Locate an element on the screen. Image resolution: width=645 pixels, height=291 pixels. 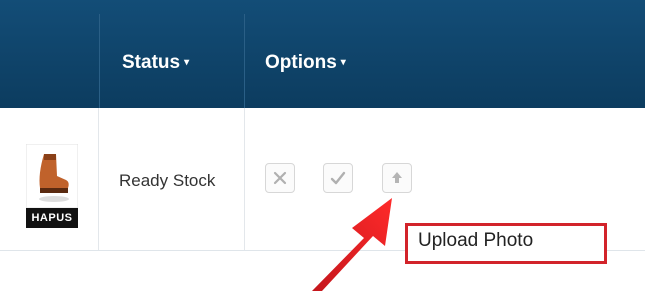
callout-label: Upload Photo is located at coordinates (476, 240).